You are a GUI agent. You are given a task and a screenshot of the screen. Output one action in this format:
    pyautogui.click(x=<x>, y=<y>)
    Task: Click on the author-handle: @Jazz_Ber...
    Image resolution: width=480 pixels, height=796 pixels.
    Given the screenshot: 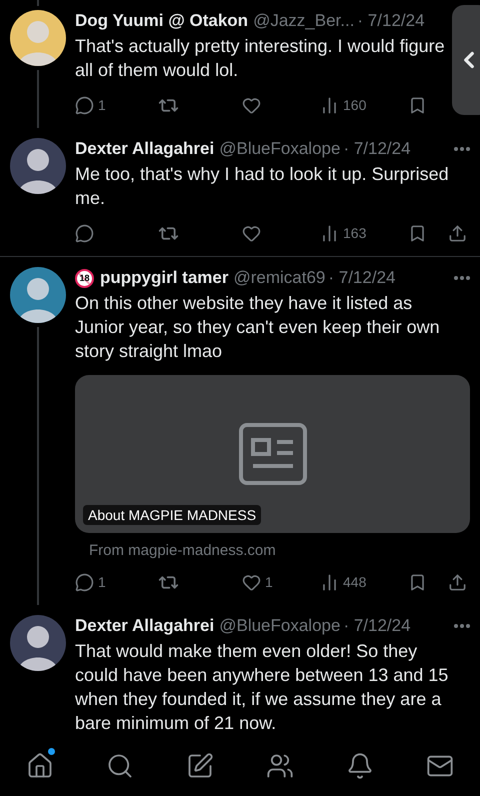 What is the action you would take?
    pyautogui.click(x=303, y=21)
    